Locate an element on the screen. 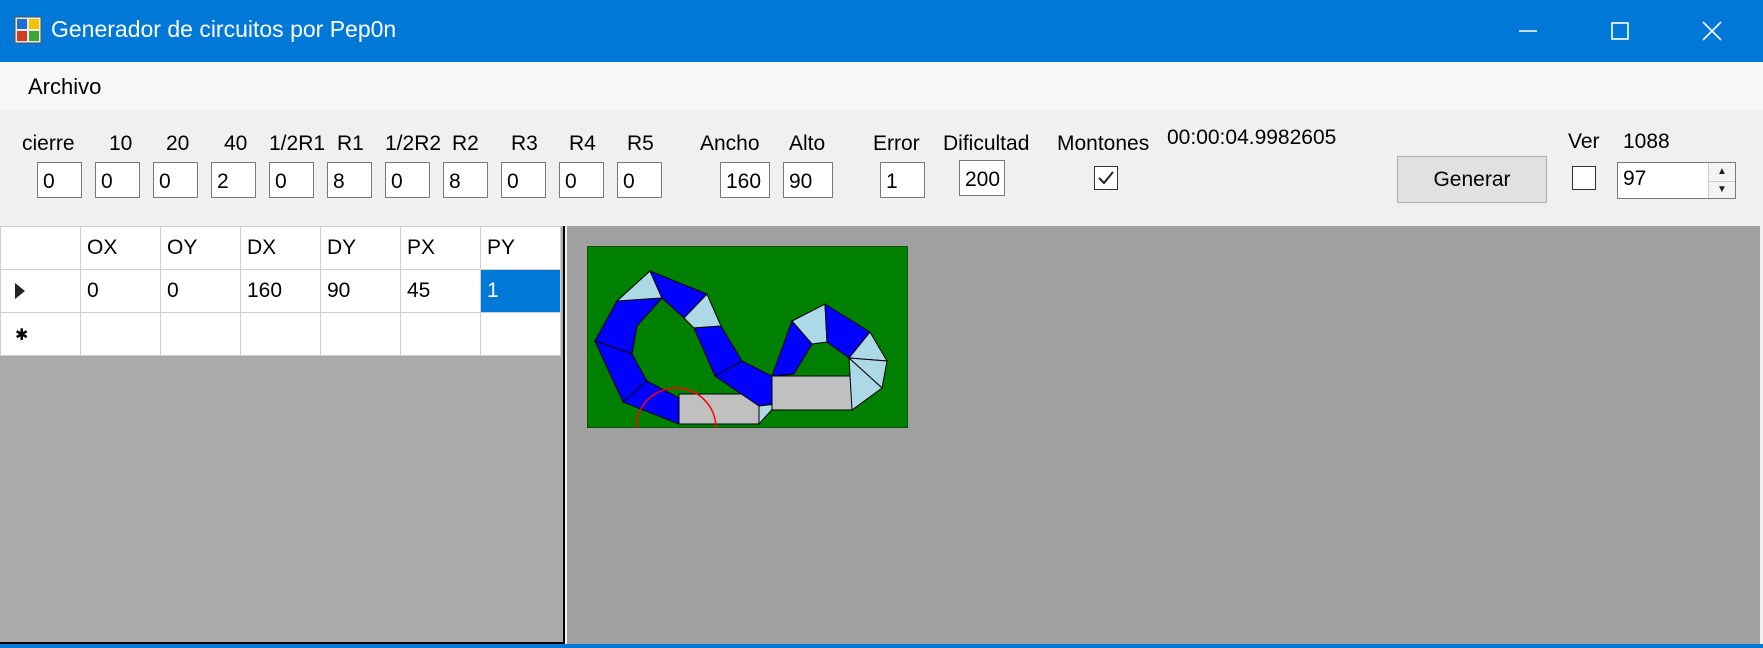 The image size is (1763, 648). column-header: OY is located at coordinates (200, 248).